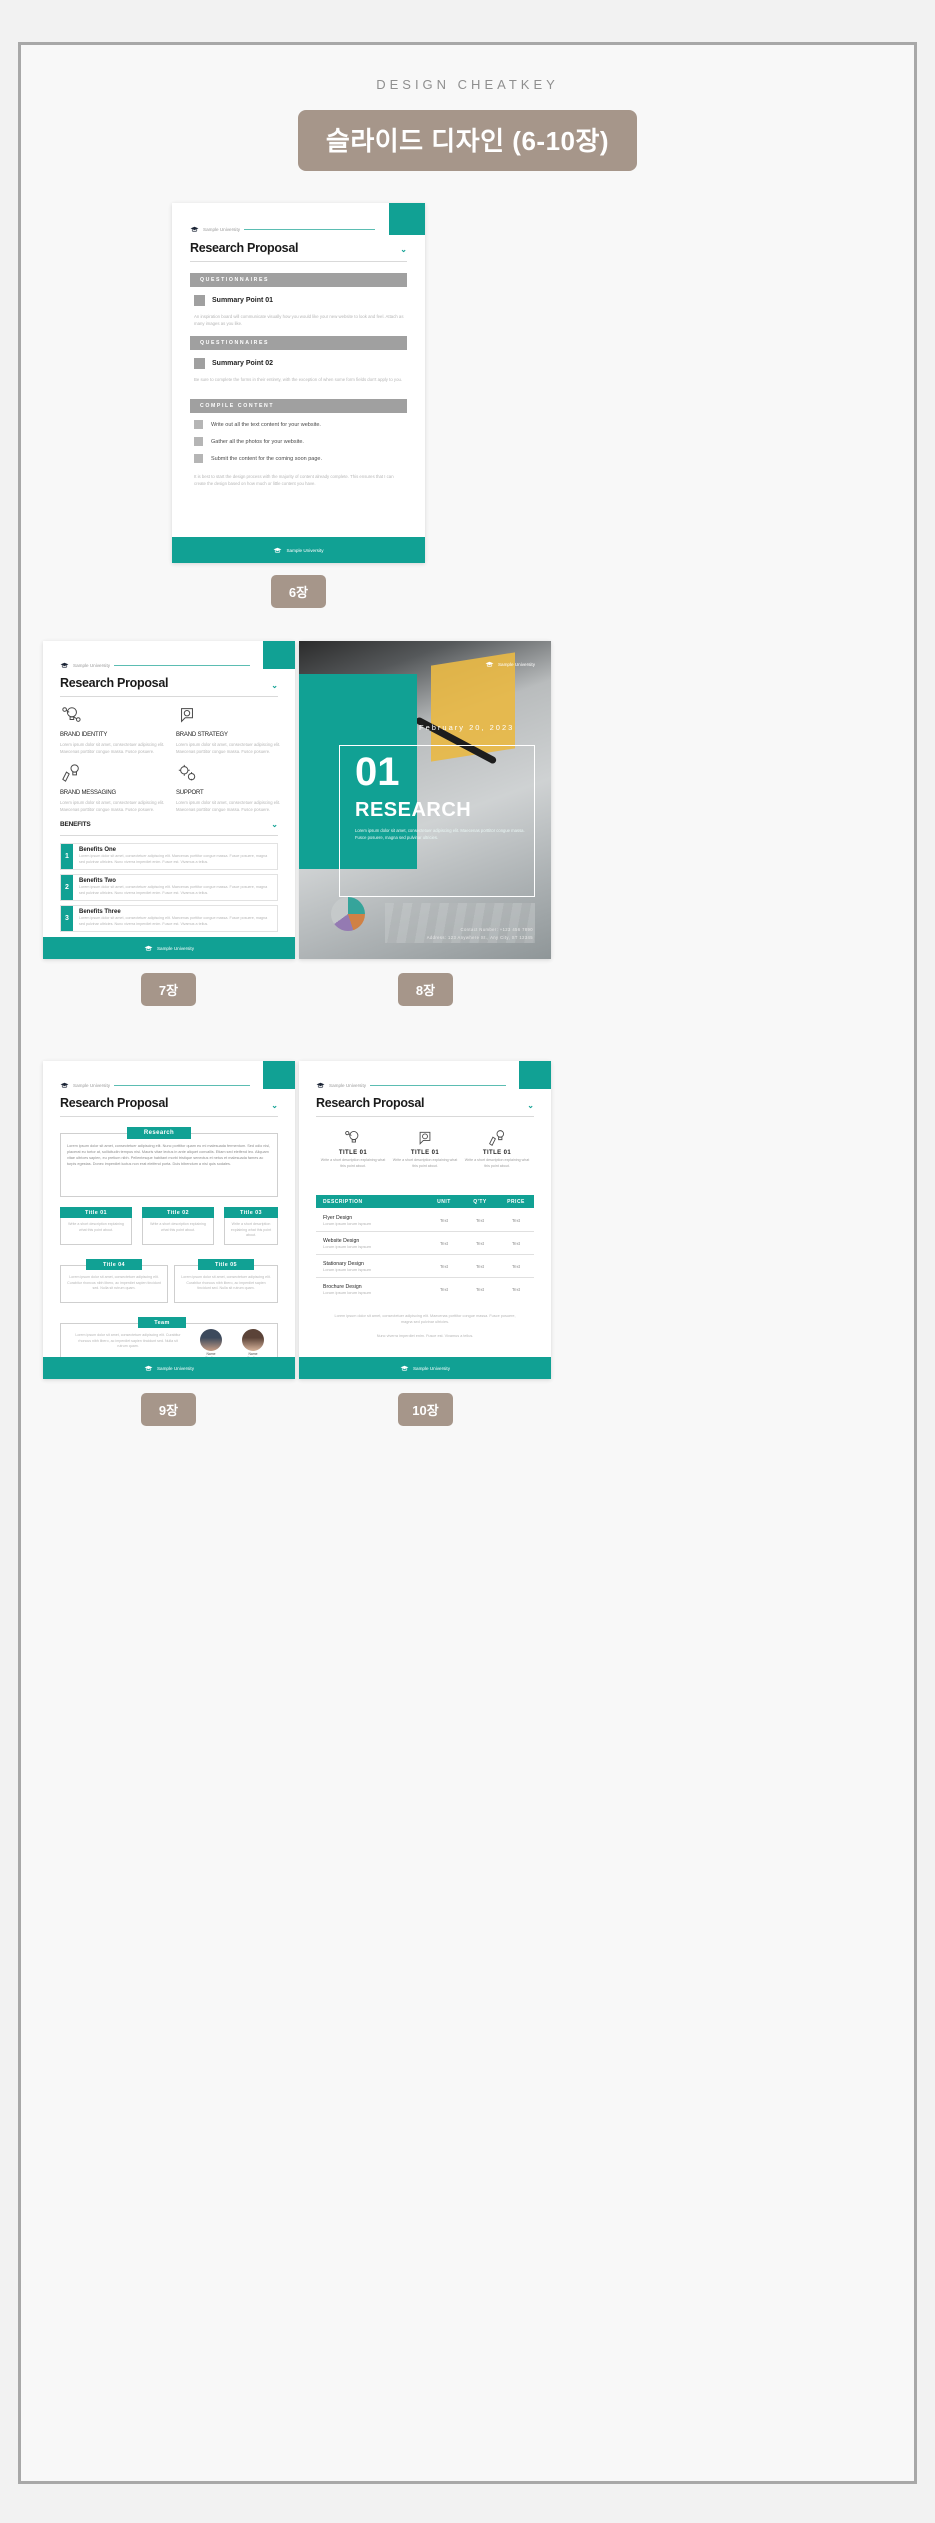 This screenshot has width=935, height=2523. Describe the element at coordinates (159, 1133) in the screenshot. I see `slide9-research-chip: Research` at that location.